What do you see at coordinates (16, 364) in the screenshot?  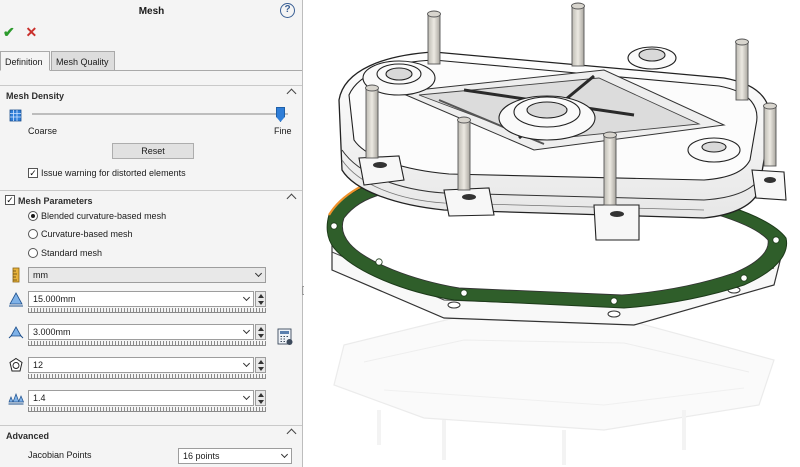 I see `min-elements-in-circle-icon` at bounding box center [16, 364].